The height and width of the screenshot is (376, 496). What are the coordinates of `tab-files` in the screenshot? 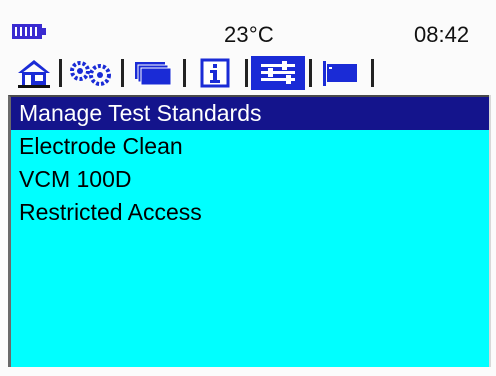 It's located at (153, 73).